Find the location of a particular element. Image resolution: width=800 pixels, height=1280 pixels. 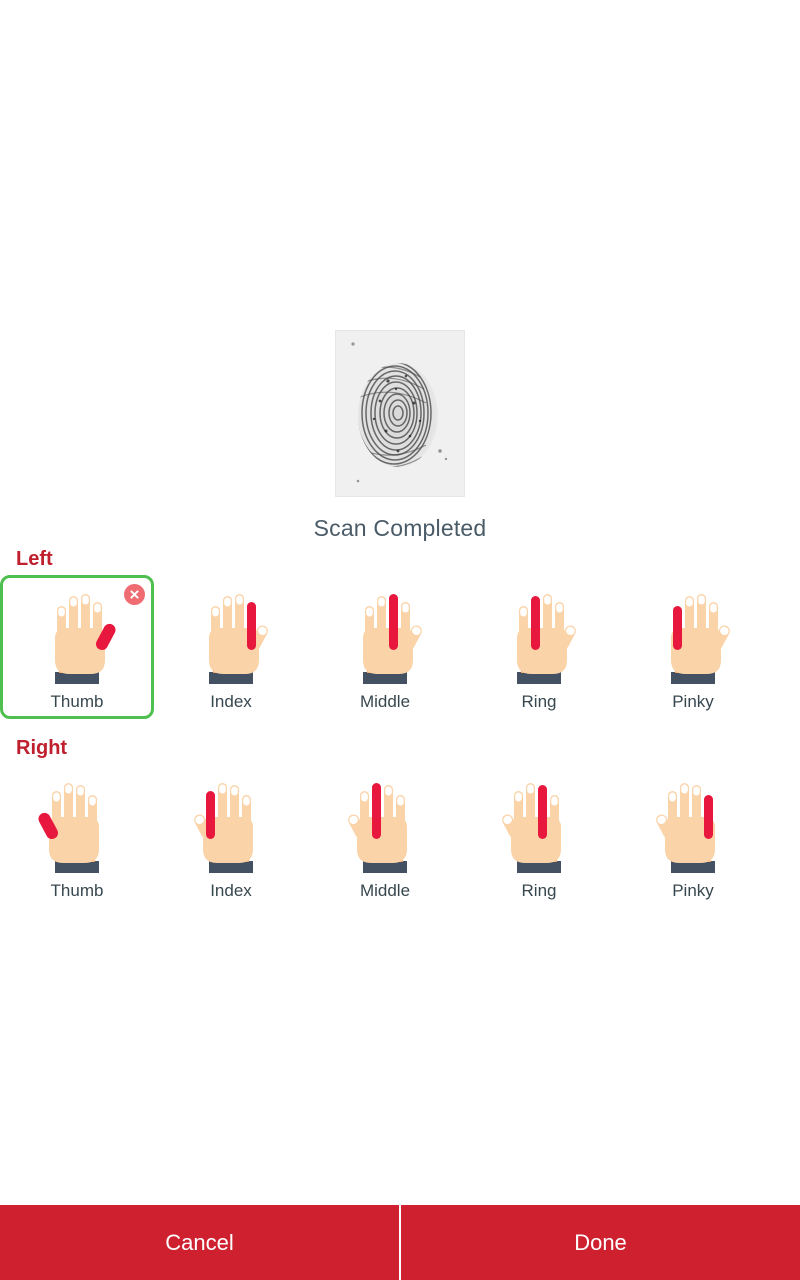

finger-card-left-pinky: Pinky is located at coordinates (693, 647).